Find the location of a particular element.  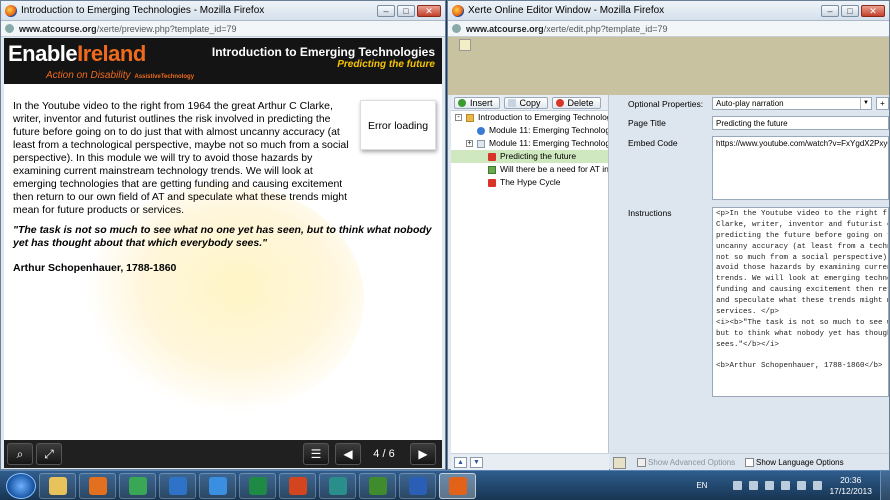

tree-item: Module 11: Emerging Technologies is located at coordinates (529, 130).